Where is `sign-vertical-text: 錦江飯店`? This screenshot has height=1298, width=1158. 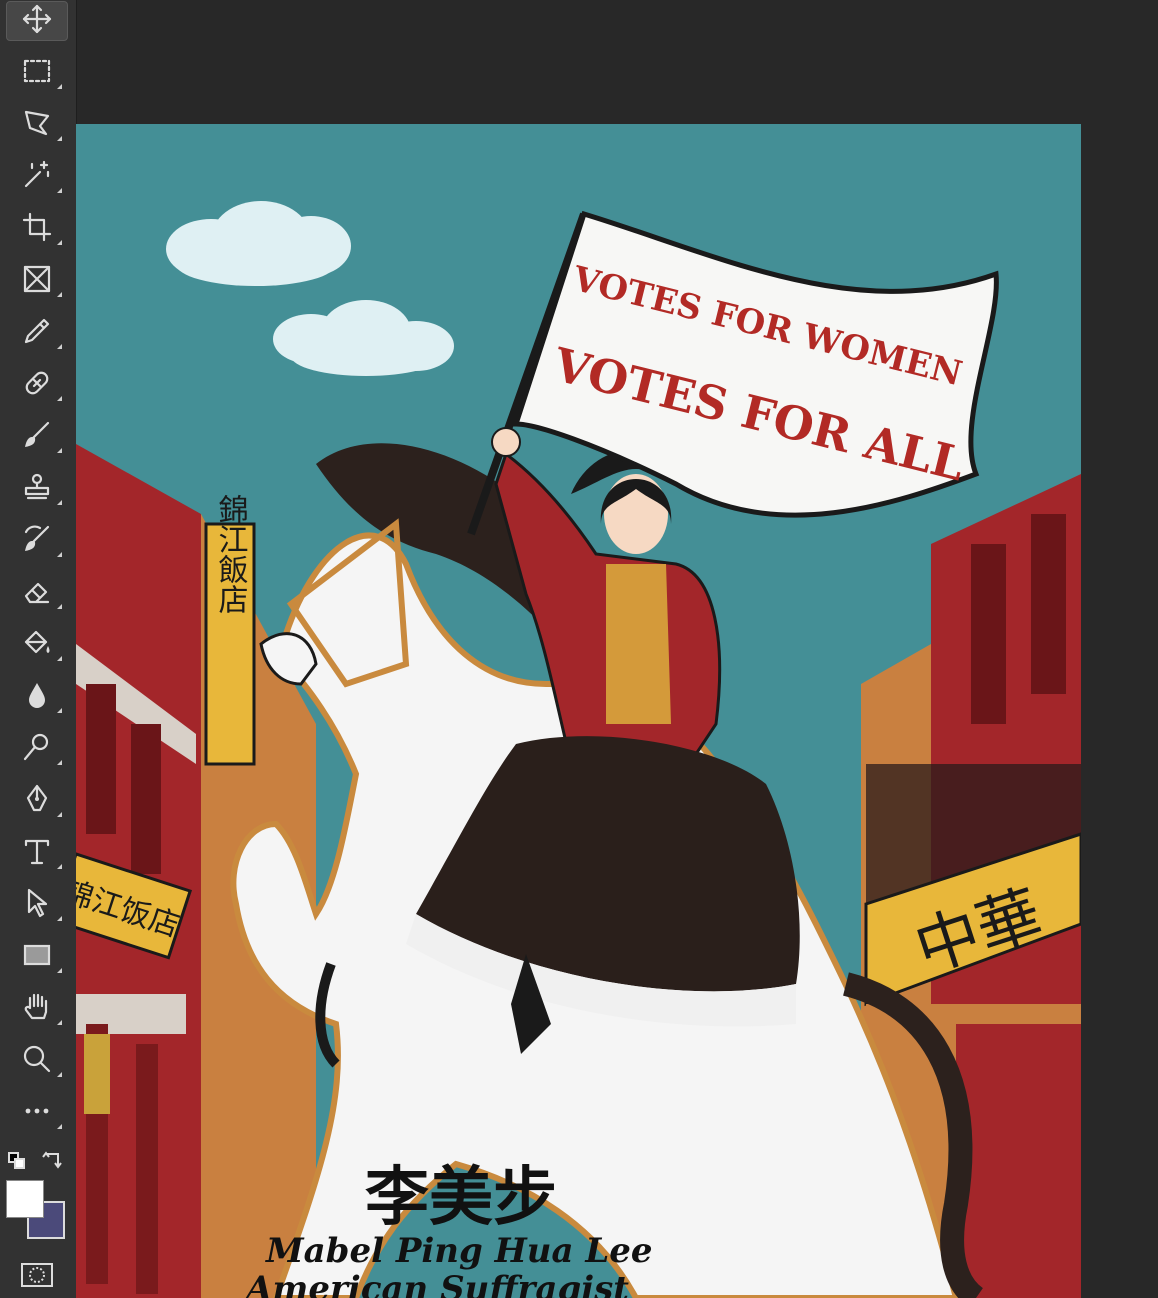 sign-vertical-text: 錦江飯店 is located at coordinates (231, 554).